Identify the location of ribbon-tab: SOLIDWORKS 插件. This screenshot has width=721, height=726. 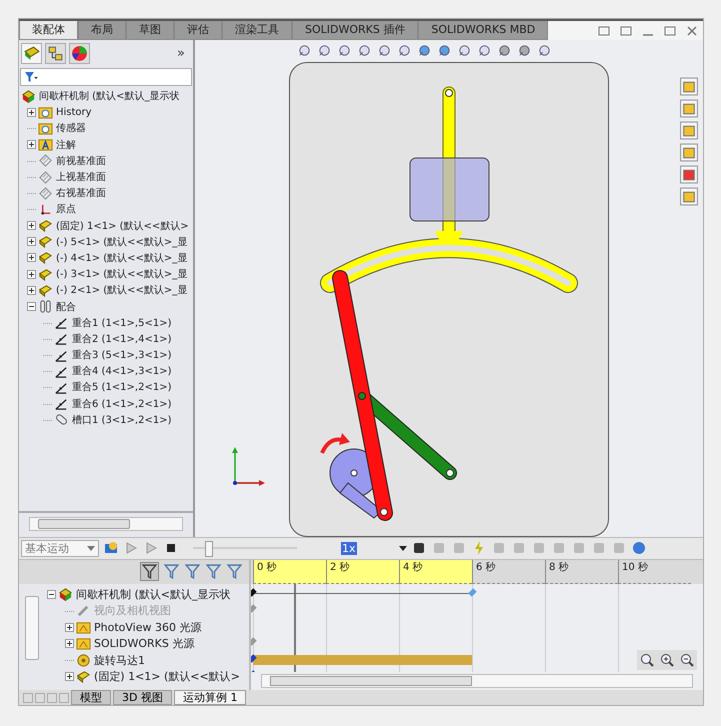
(355, 30).